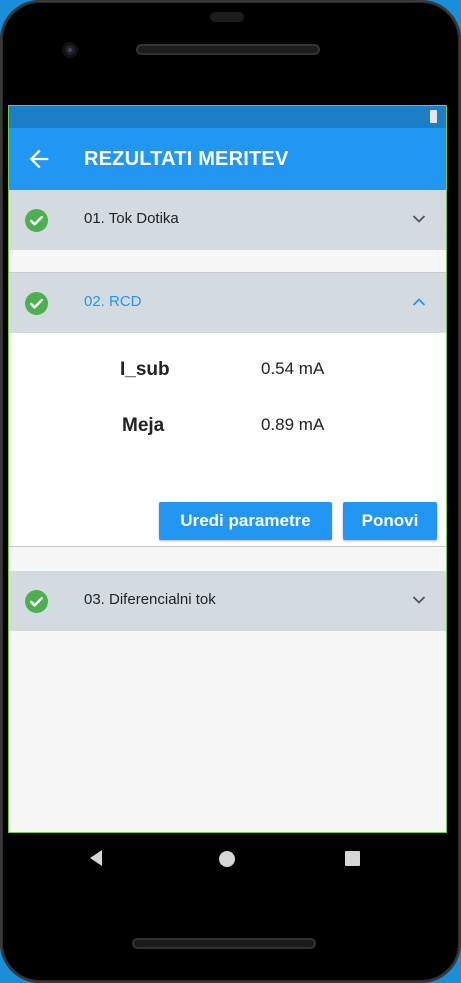  I want to click on bottom-speaker, so click(224, 943).